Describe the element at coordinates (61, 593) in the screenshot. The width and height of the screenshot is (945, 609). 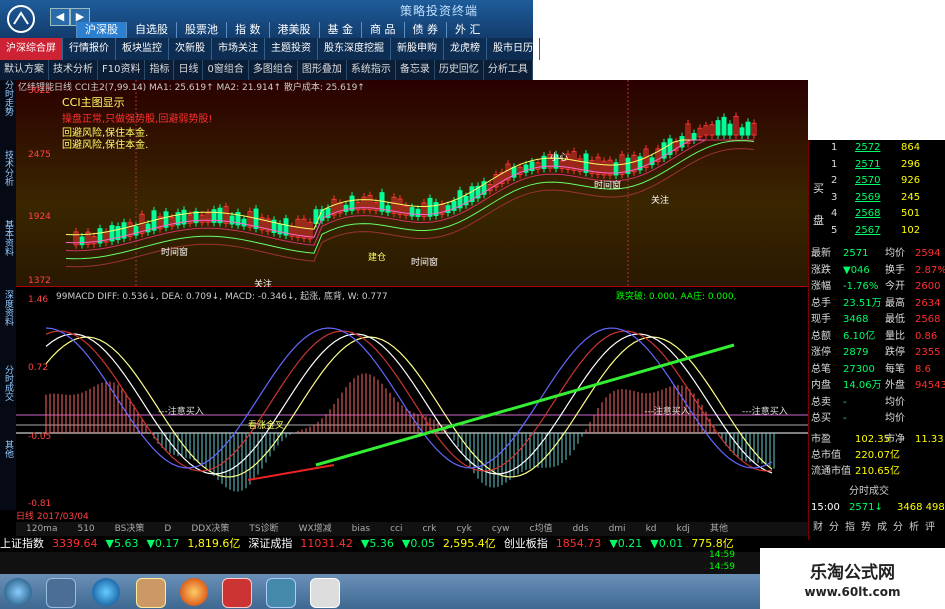
I see `media-player-icon` at that location.